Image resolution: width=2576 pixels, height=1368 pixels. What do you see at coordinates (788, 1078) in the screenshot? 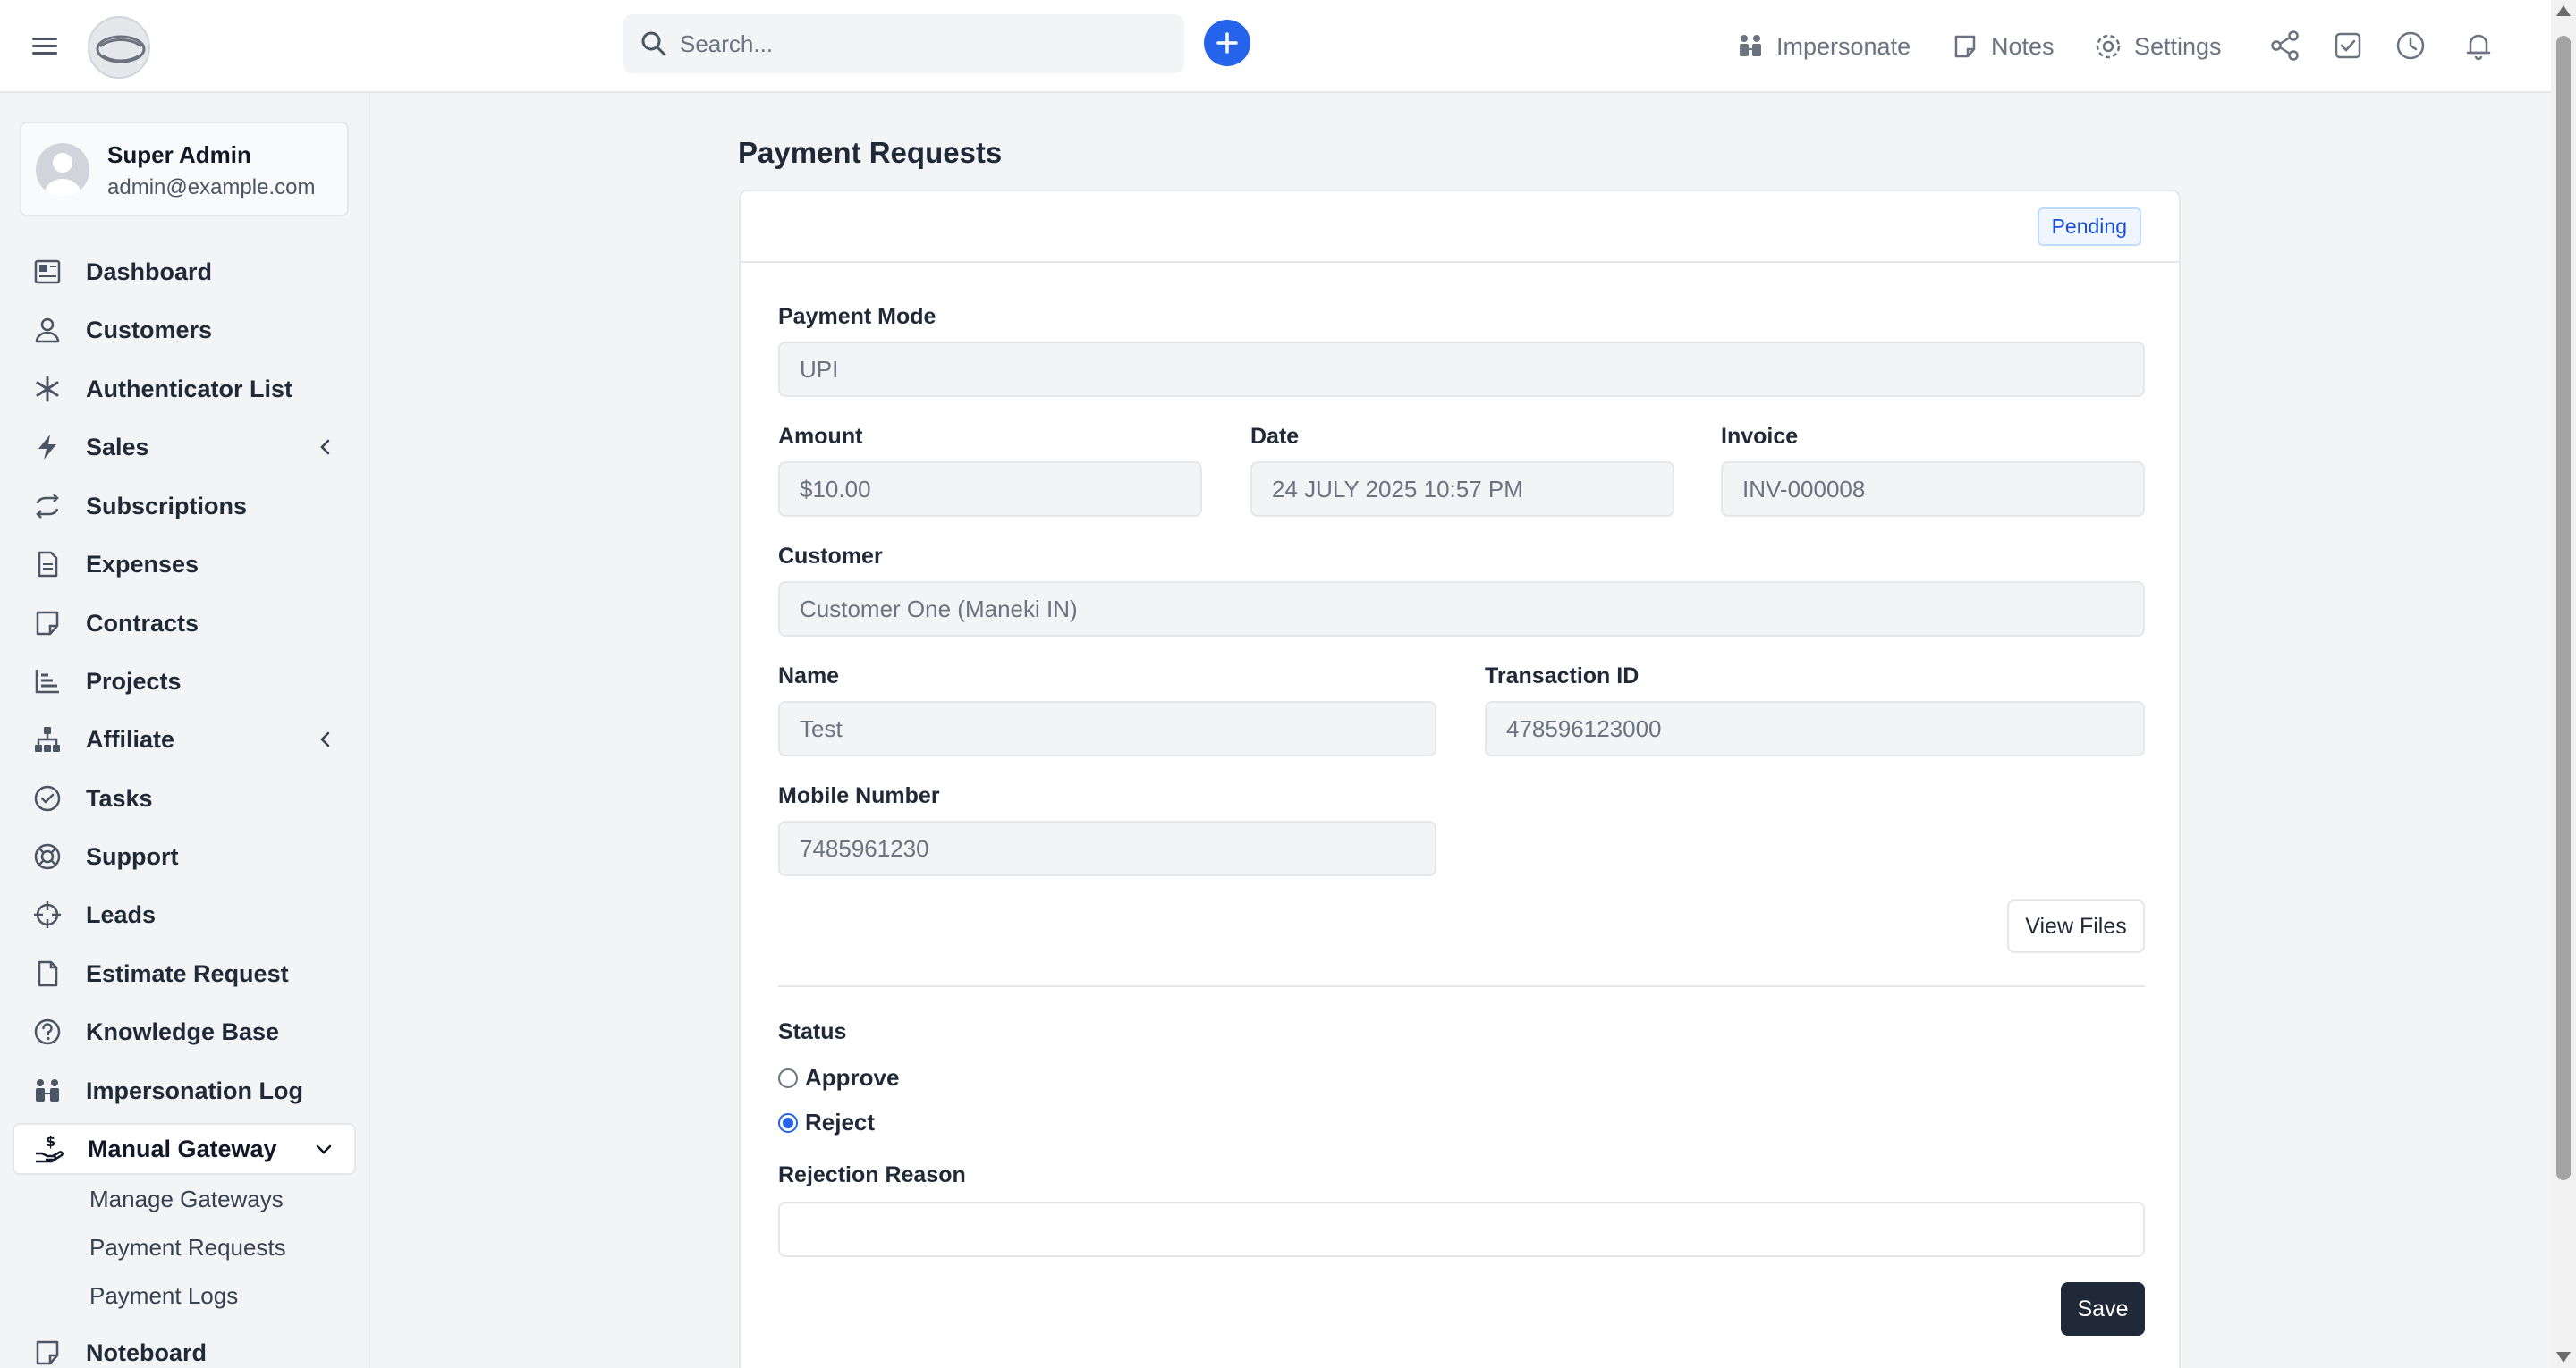
I see `approve-radio` at bounding box center [788, 1078].